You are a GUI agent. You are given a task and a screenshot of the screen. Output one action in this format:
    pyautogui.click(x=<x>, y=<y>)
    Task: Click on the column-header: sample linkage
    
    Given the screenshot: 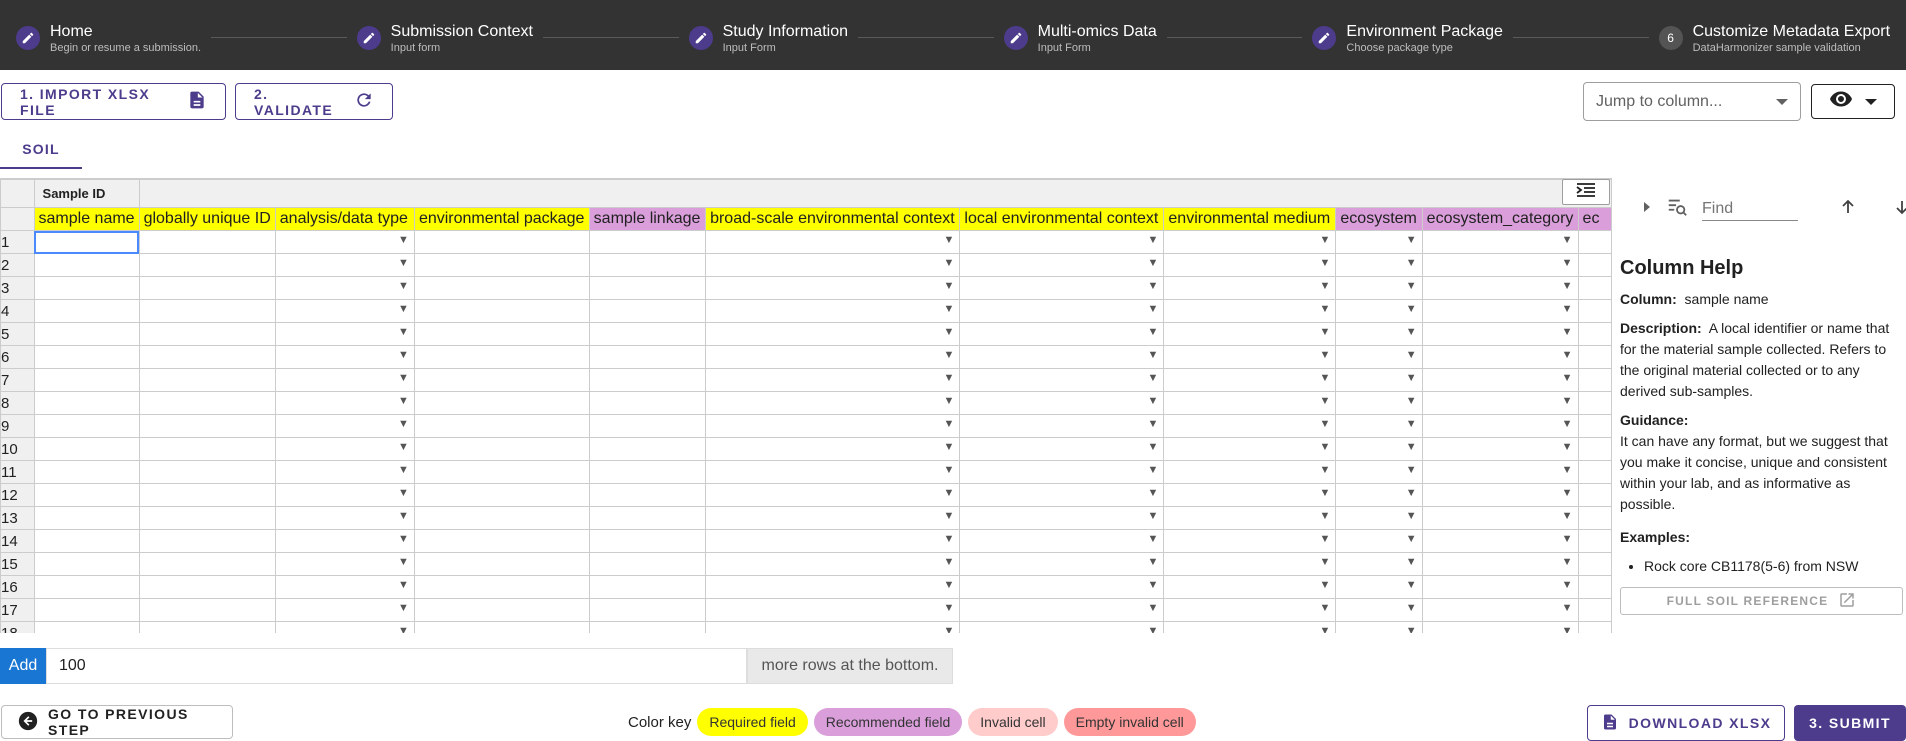 What is the action you would take?
    pyautogui.click(x=647, y=219)
    